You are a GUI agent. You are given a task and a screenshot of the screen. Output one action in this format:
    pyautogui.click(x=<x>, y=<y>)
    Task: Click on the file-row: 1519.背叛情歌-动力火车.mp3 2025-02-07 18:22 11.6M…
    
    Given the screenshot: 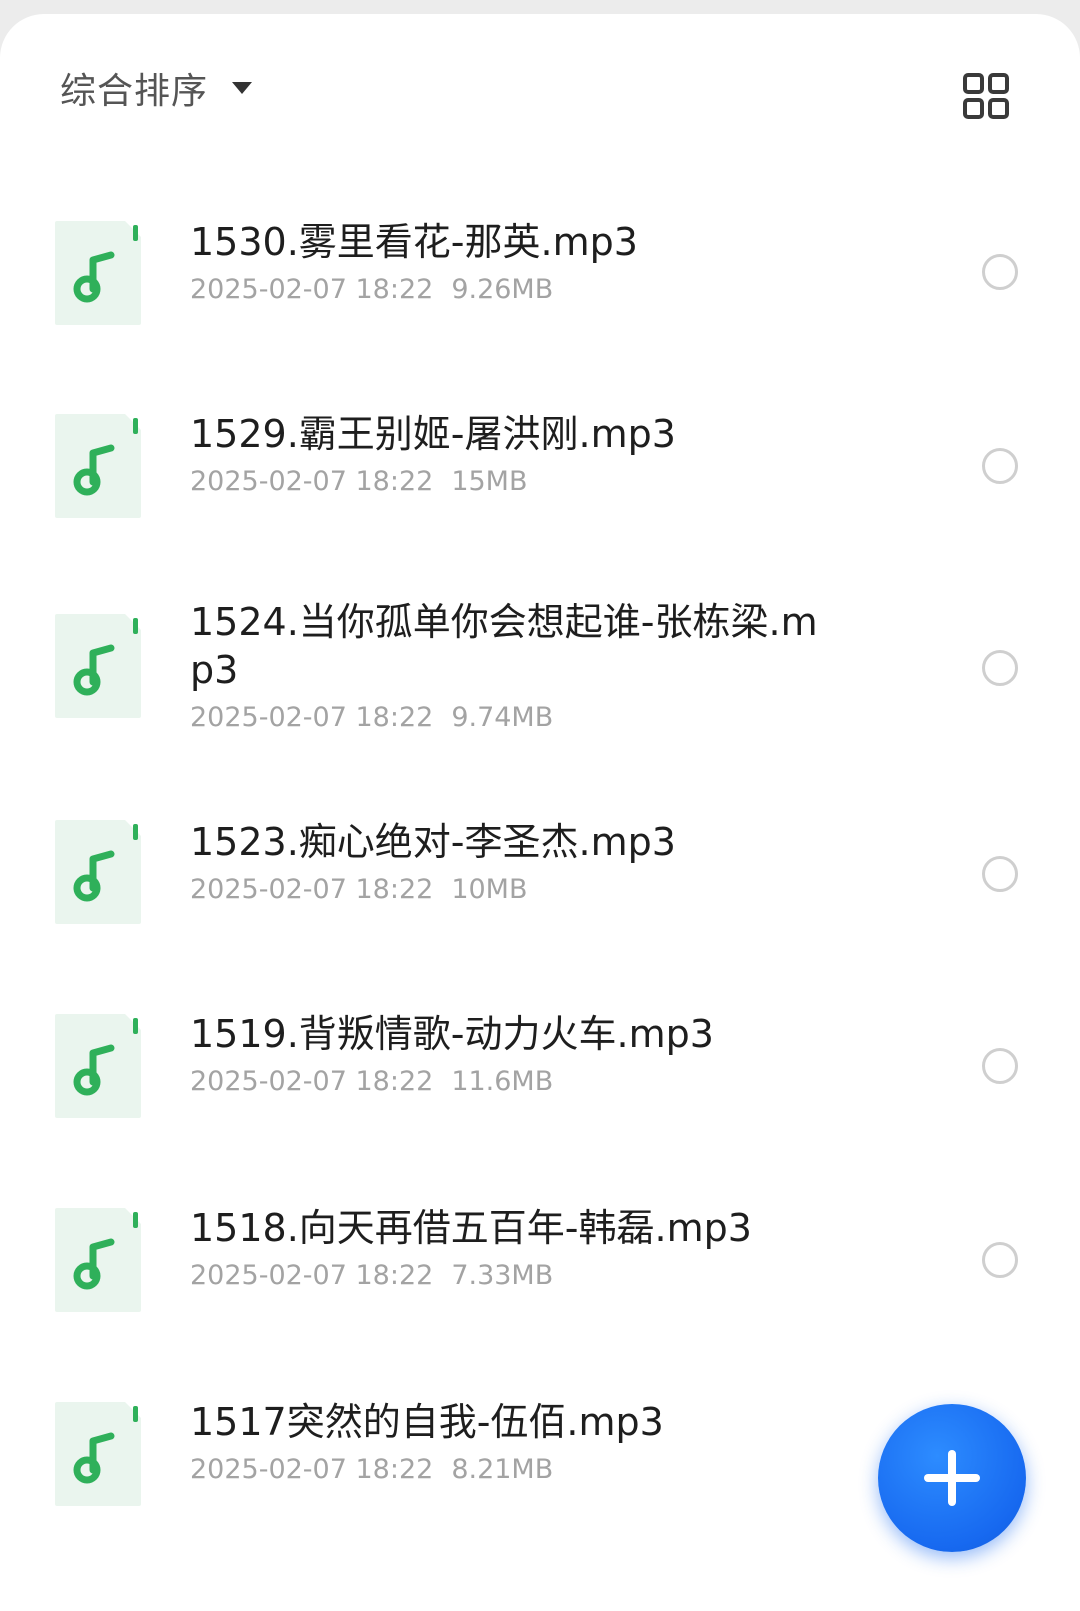 What is the action you would take?
    pyautogui.click(x=540, y=1065)
    